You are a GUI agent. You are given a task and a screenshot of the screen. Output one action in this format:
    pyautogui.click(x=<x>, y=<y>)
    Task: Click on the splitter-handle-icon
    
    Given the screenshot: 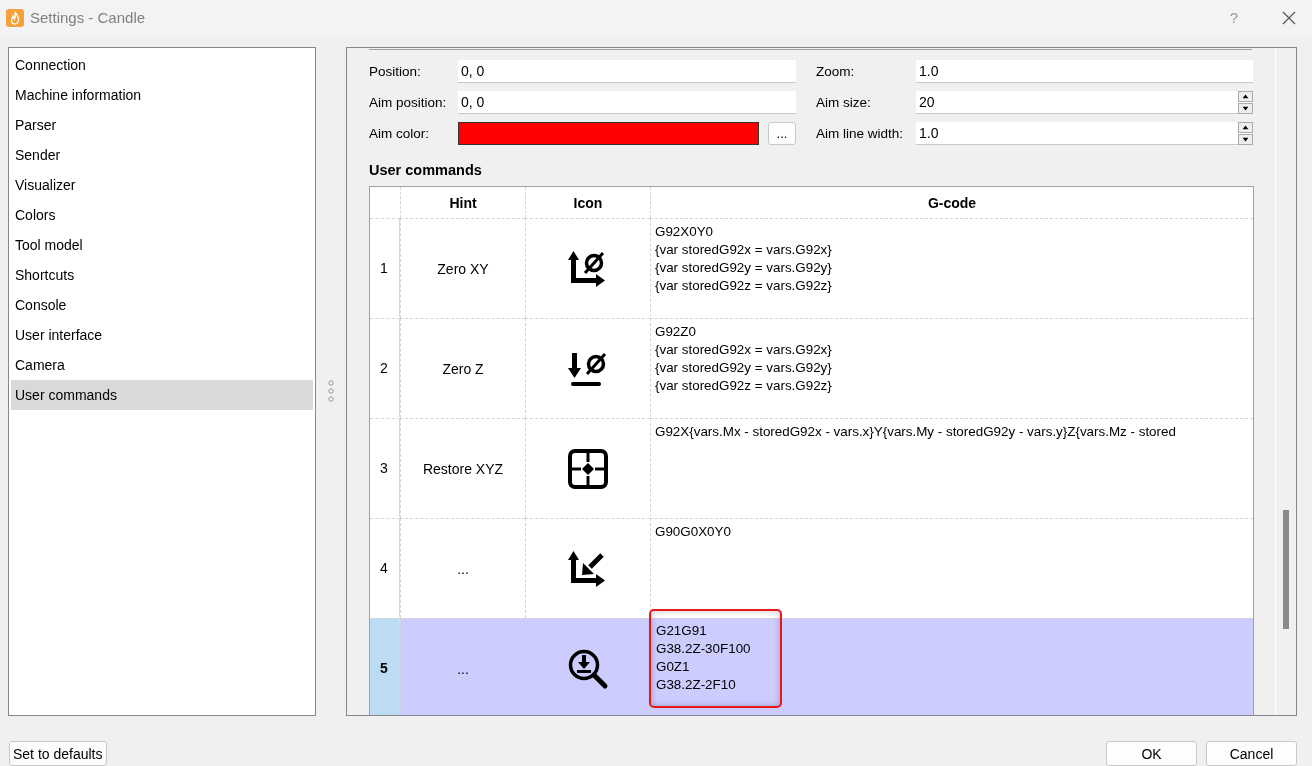 What is the action you would take?
    pyautogui.click(x=331, y=390)
    